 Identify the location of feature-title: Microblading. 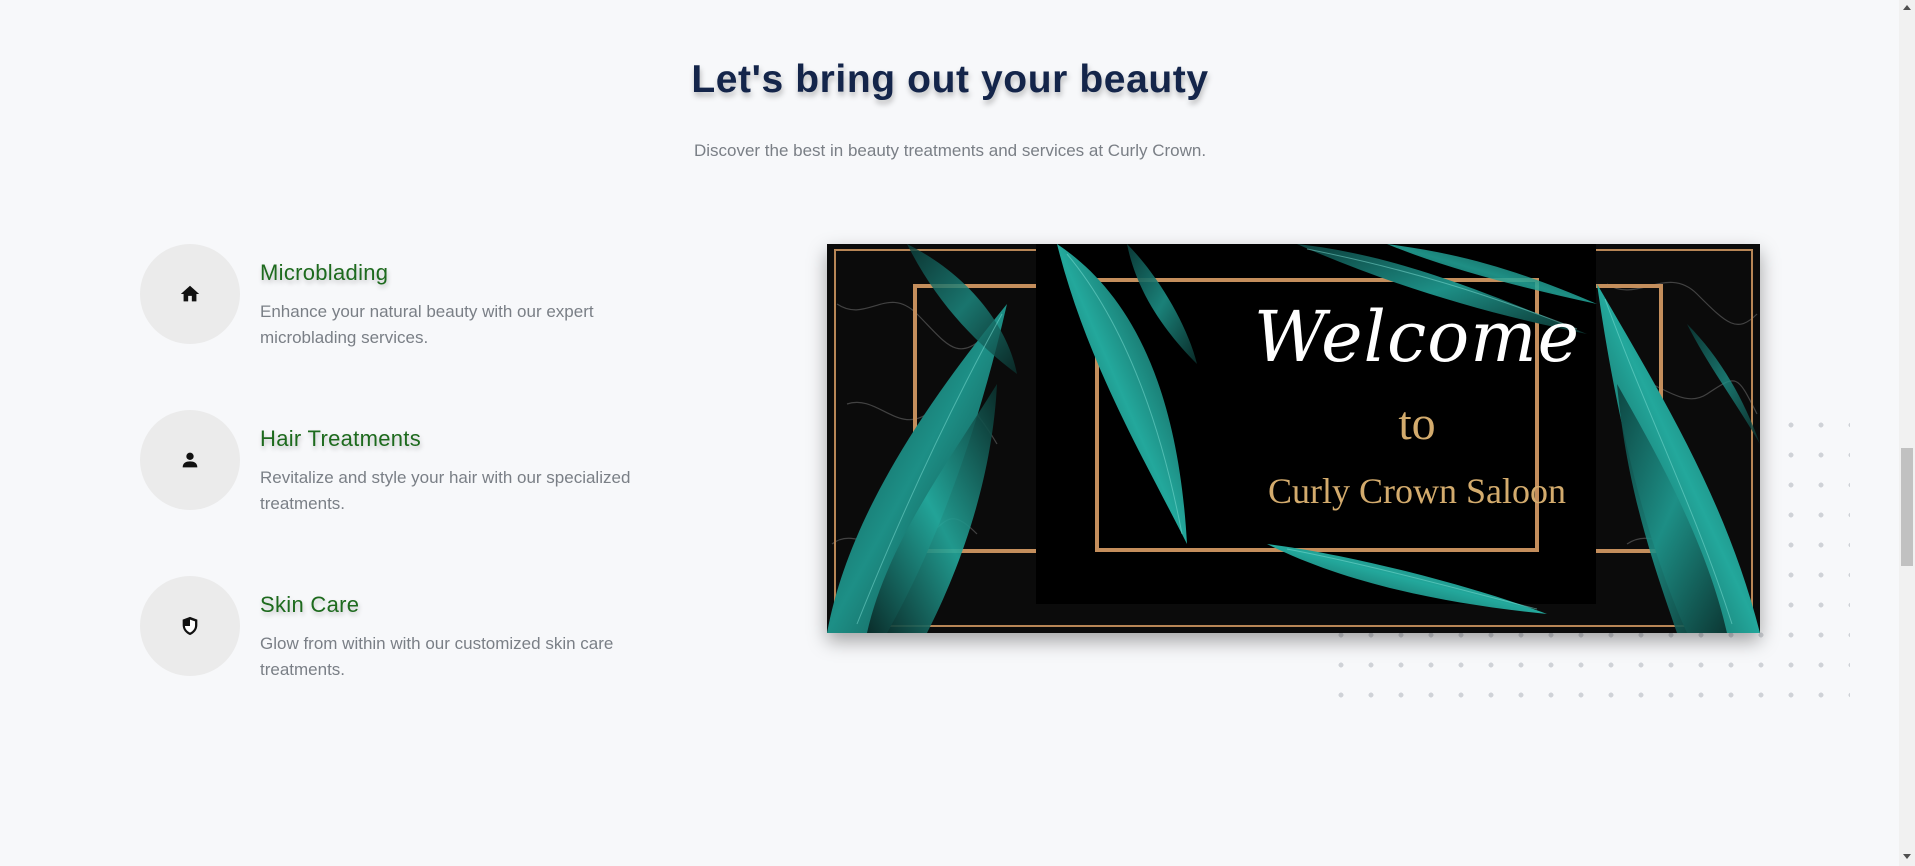
(324, 272).